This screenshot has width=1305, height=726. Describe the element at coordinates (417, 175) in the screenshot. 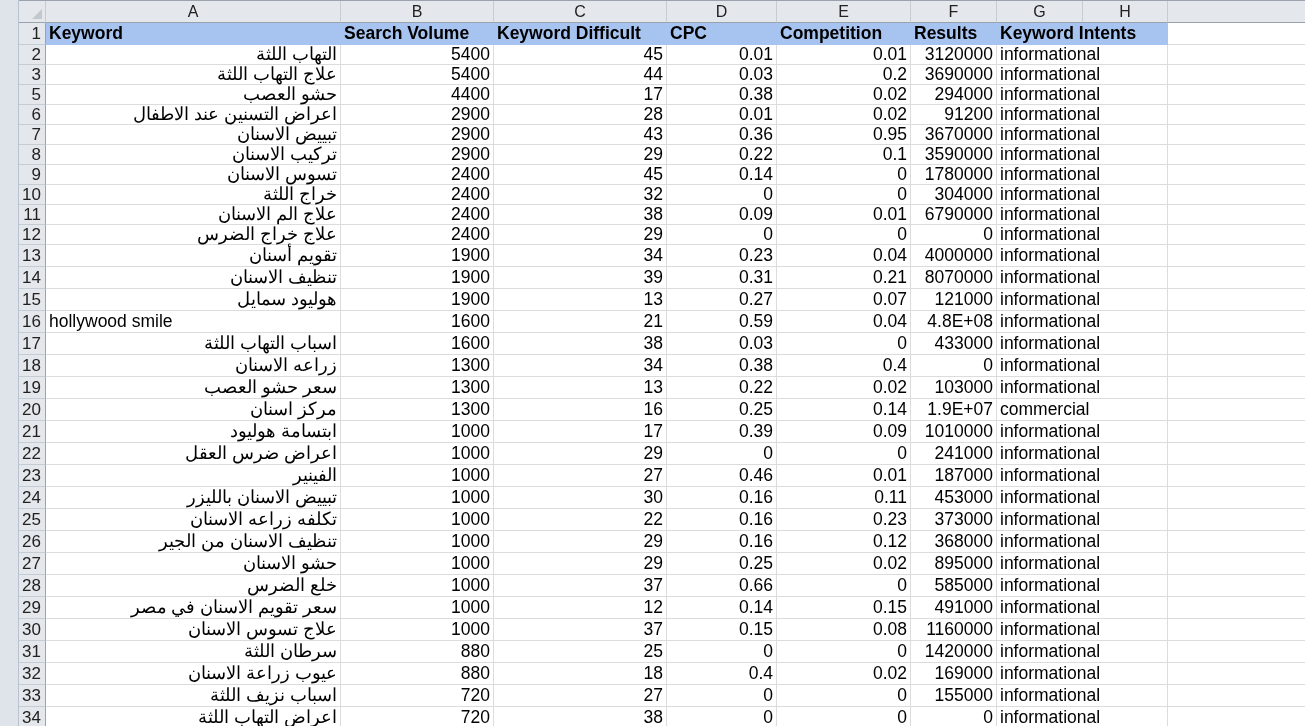

I see `table-cell: 2400` at that location.